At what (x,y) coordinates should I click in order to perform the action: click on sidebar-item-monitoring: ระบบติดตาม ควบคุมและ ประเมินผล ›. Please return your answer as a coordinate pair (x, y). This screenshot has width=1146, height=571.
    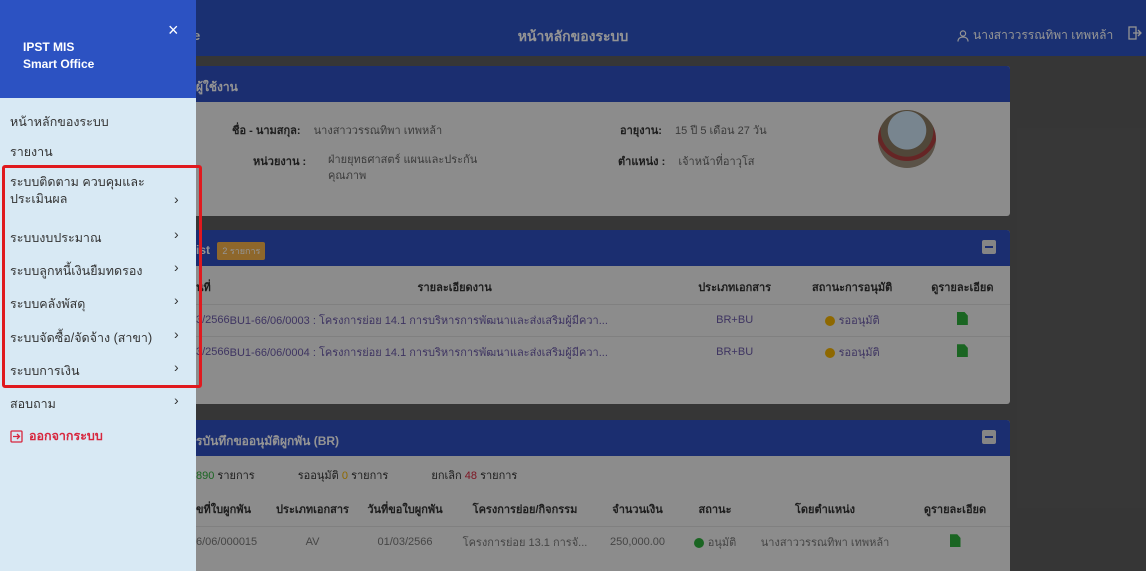
    Looking at the image, I should click on (98, 191).